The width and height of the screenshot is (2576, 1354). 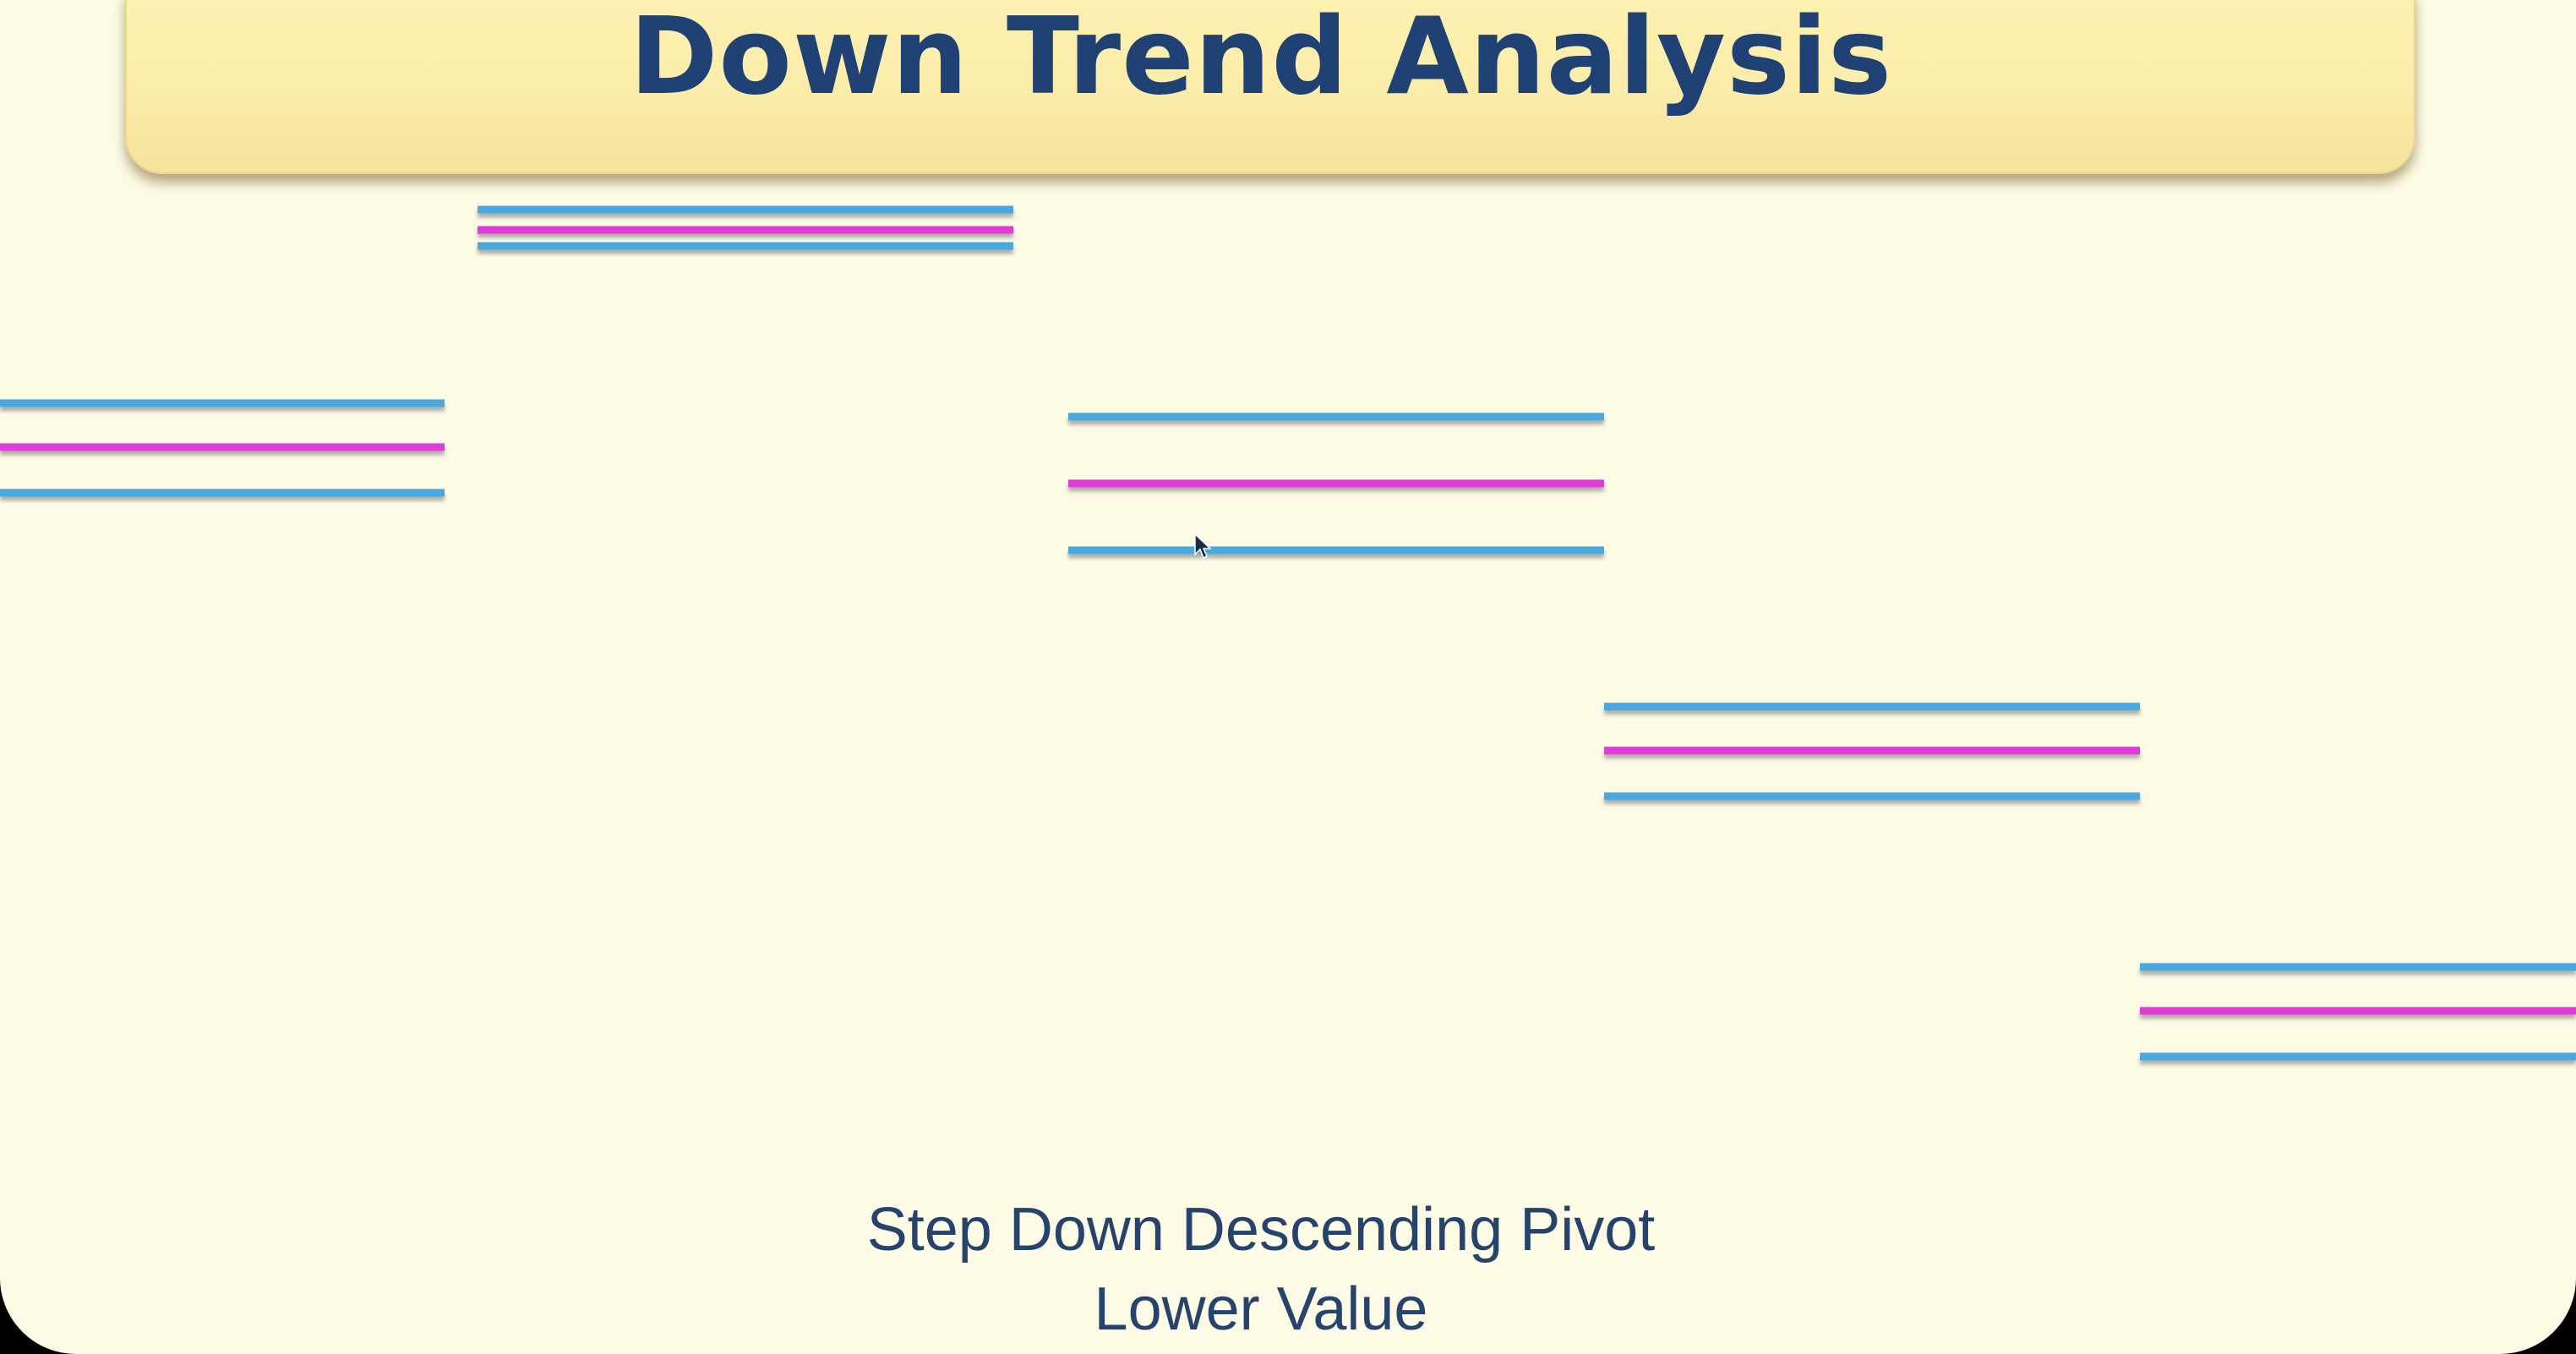 What do you see at coordinates (1203, 546) in the screenshot?
I see `mouse-cursor-icon` at bounding box center [1203, 546].